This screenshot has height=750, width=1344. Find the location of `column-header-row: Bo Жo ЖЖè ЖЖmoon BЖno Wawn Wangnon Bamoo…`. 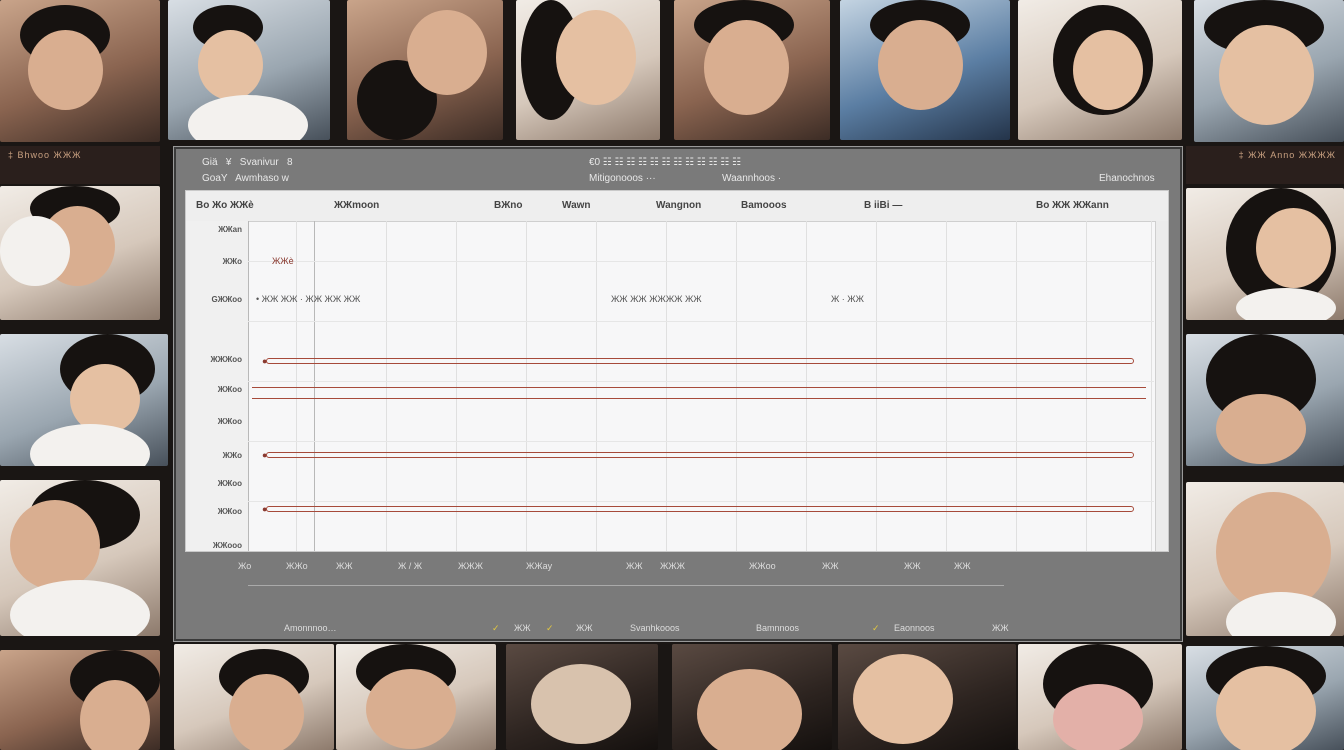

column-header-row: Bo Жo ЖЖè ЖЖmoon BЖno Wawn Wangnon Bamoo… is located at coordinates (677, 206).